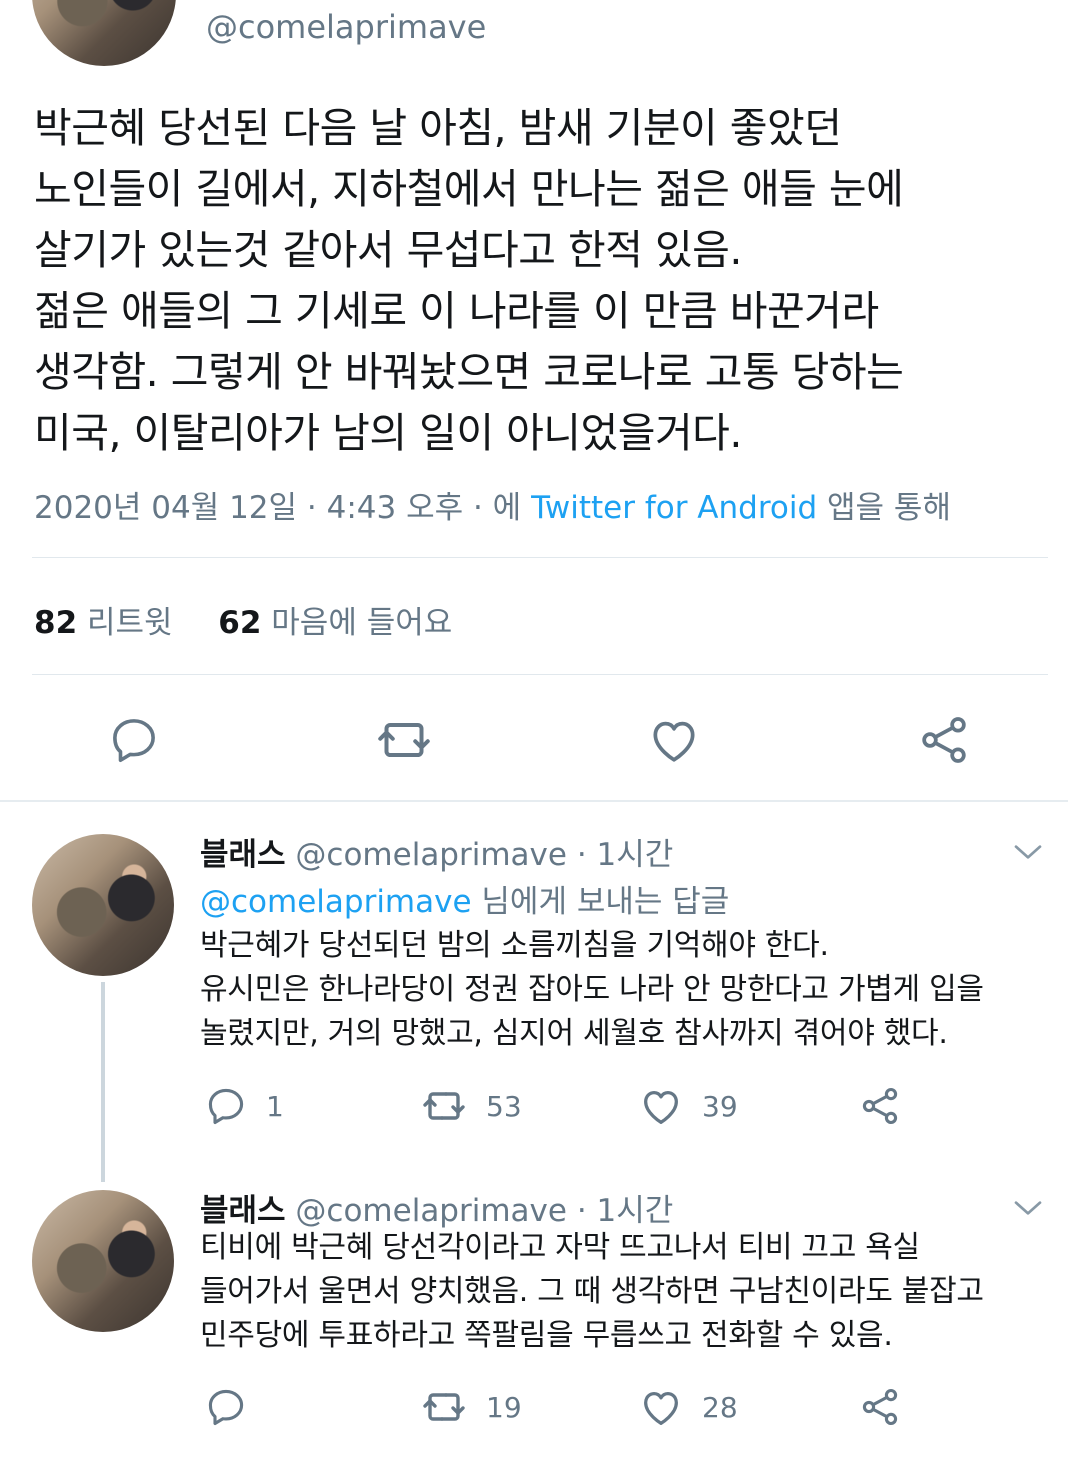 The image size is (1068, 1465). Describe the element at coordinates (346, 27) in the screenshot. I see `author-handle: @comelaprimave` at that location.